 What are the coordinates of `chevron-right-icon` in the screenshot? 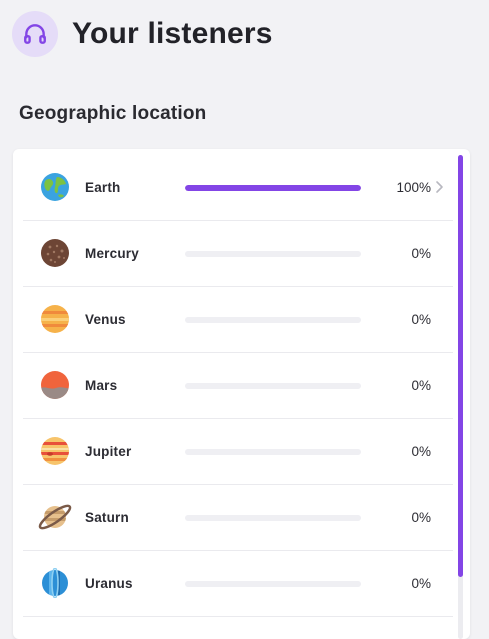 It's located at (439, 187).